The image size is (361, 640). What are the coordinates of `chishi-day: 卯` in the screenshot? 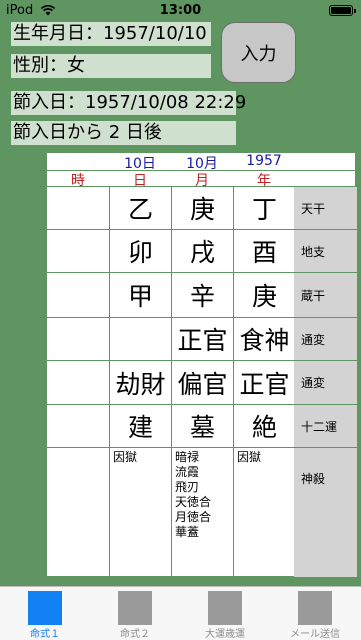 It's located at (140, 251).